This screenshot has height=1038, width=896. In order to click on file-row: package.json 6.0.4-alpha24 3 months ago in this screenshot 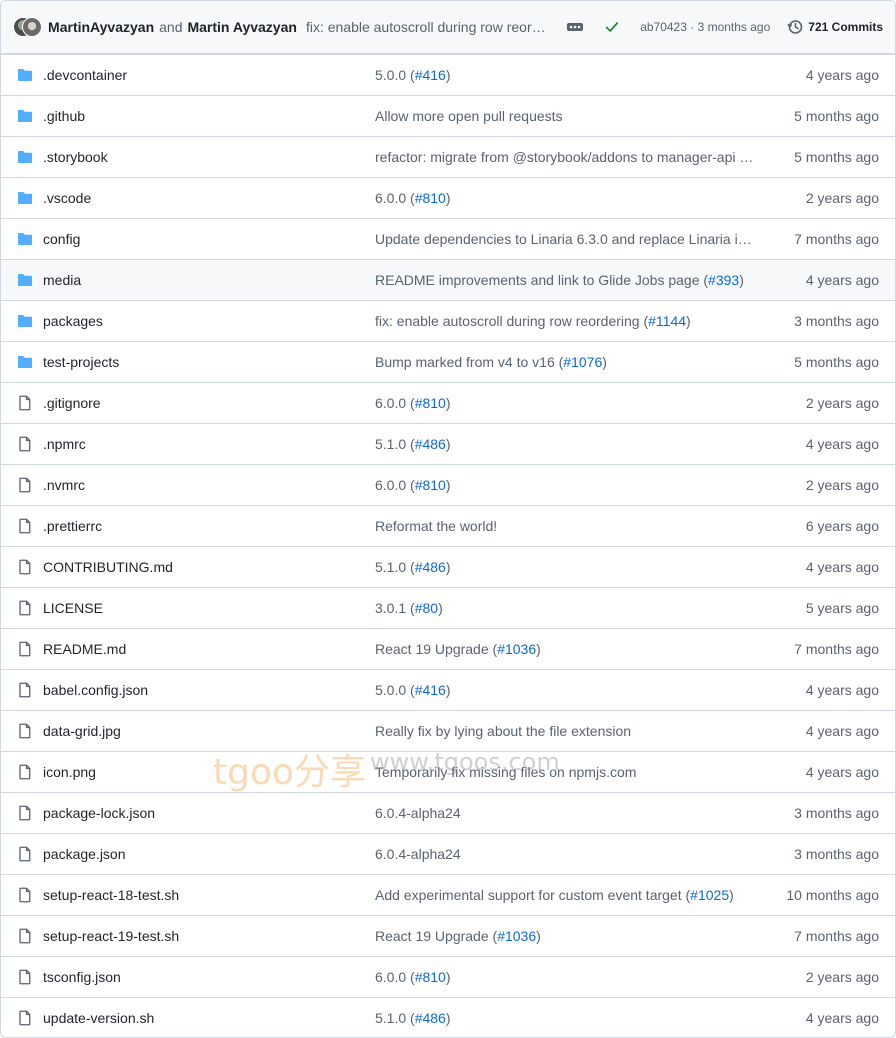, I will do `click(448, 853)`.